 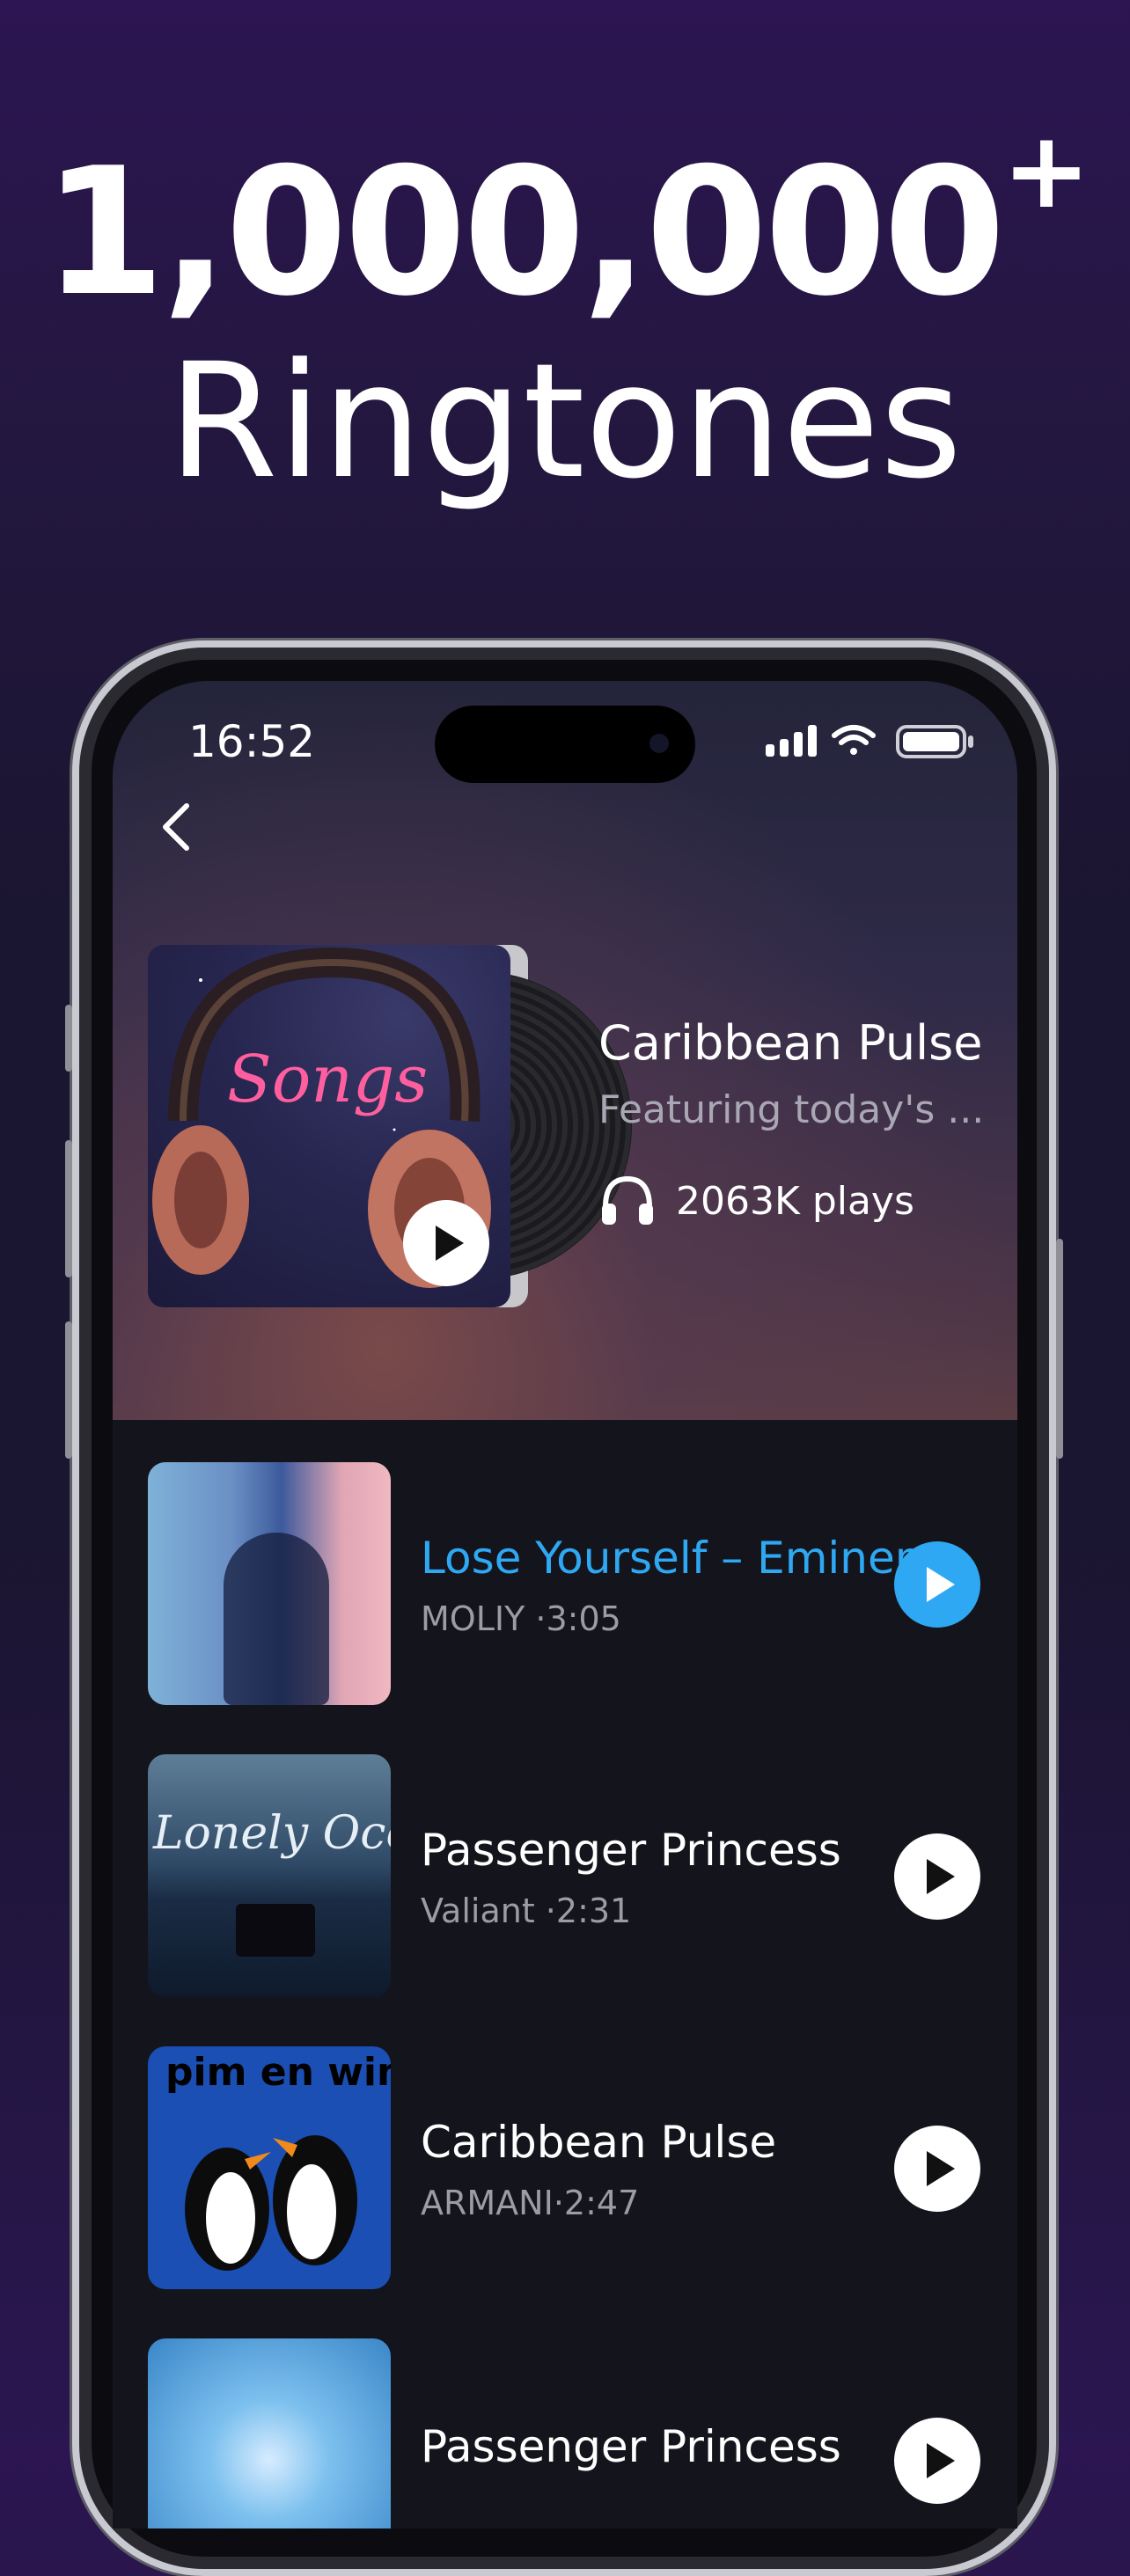 What do you see at coordinates (565, 422) in the screenshot?
I see `headline-word: Ringtones` at bounding box center [565, 422].